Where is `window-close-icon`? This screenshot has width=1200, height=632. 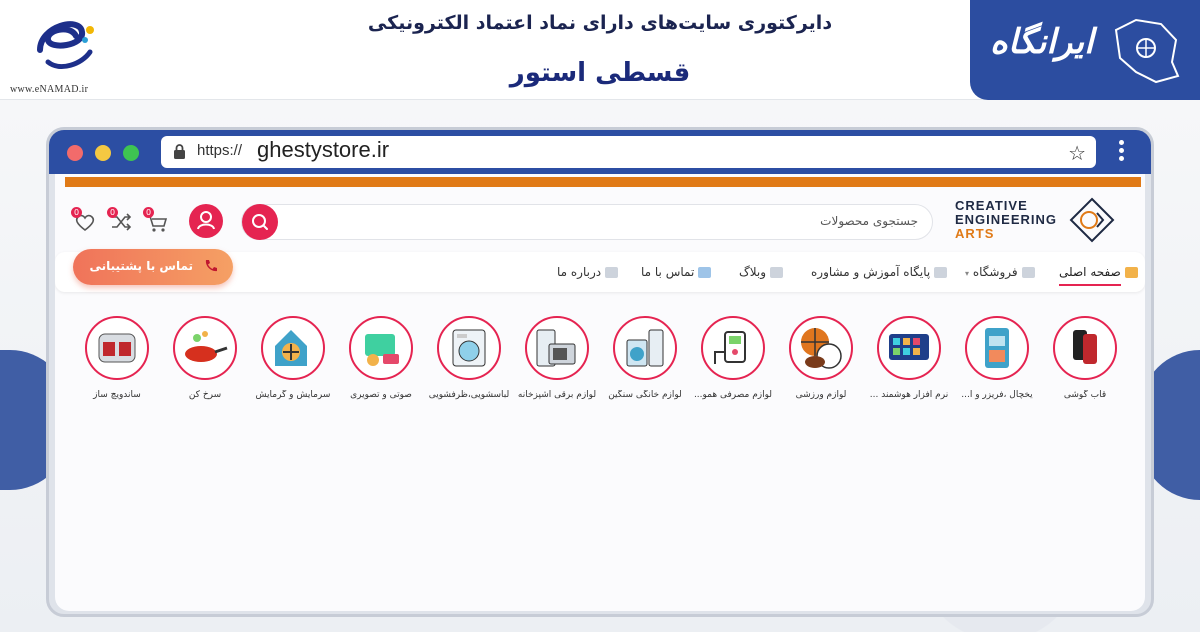
window-close-icon is located at coordinates (75, 153).